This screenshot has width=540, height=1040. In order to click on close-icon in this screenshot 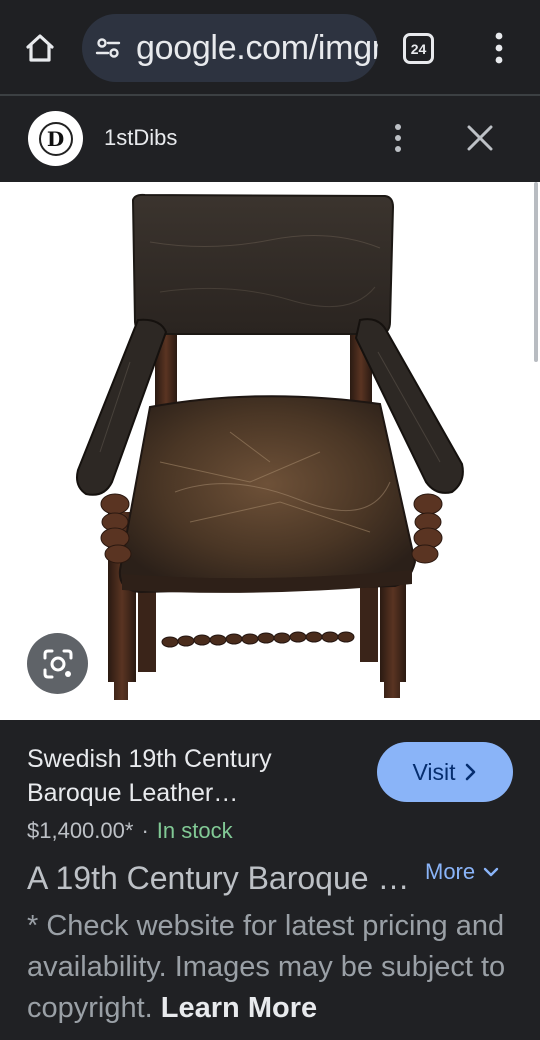, I will do `click(480, 138)`.